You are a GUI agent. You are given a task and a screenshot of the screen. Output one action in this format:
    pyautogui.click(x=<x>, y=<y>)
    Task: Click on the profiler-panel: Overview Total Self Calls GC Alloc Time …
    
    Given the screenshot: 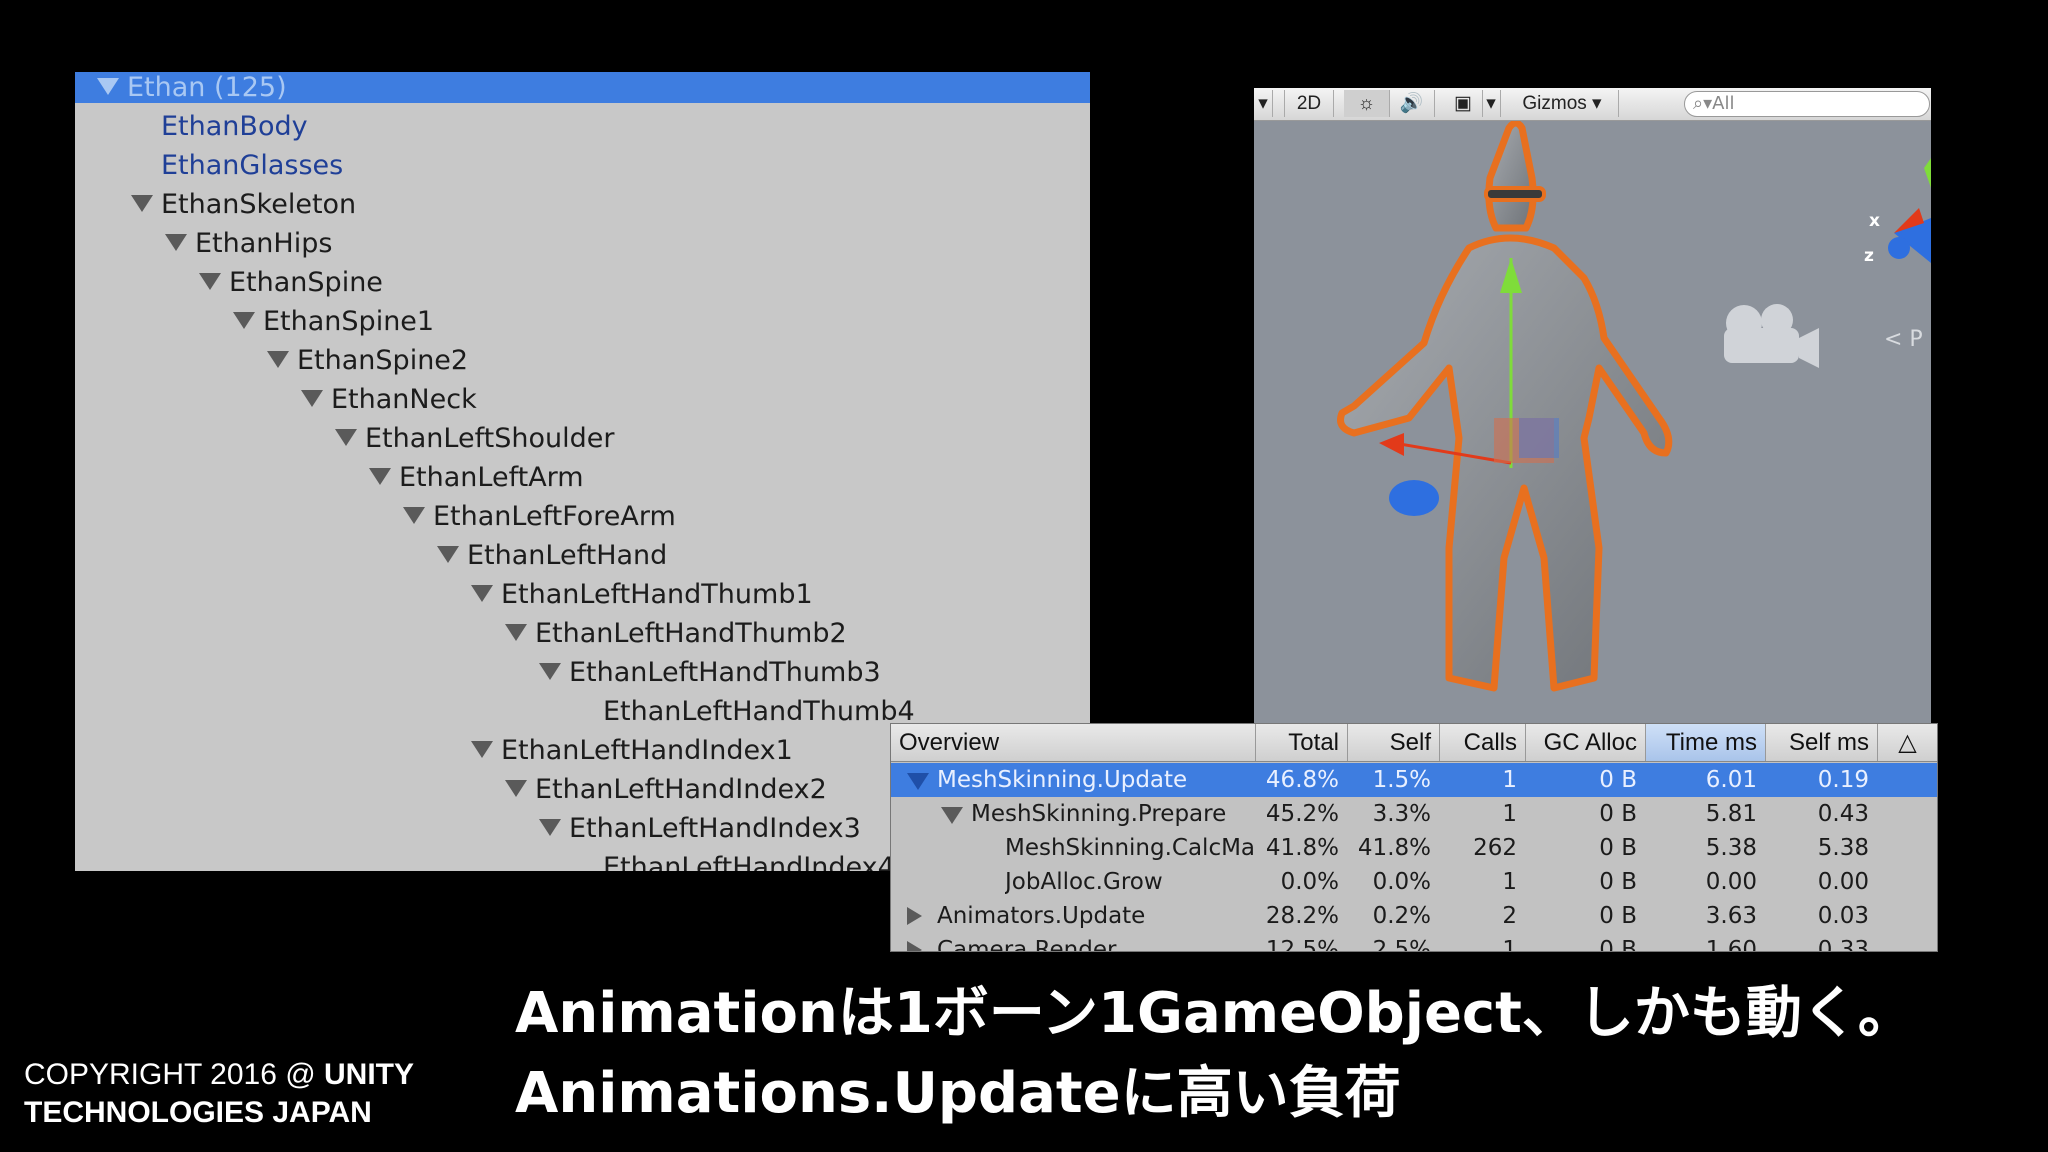 What is the action you would take?
    pyautogui.click(x=1414, y=837)
    